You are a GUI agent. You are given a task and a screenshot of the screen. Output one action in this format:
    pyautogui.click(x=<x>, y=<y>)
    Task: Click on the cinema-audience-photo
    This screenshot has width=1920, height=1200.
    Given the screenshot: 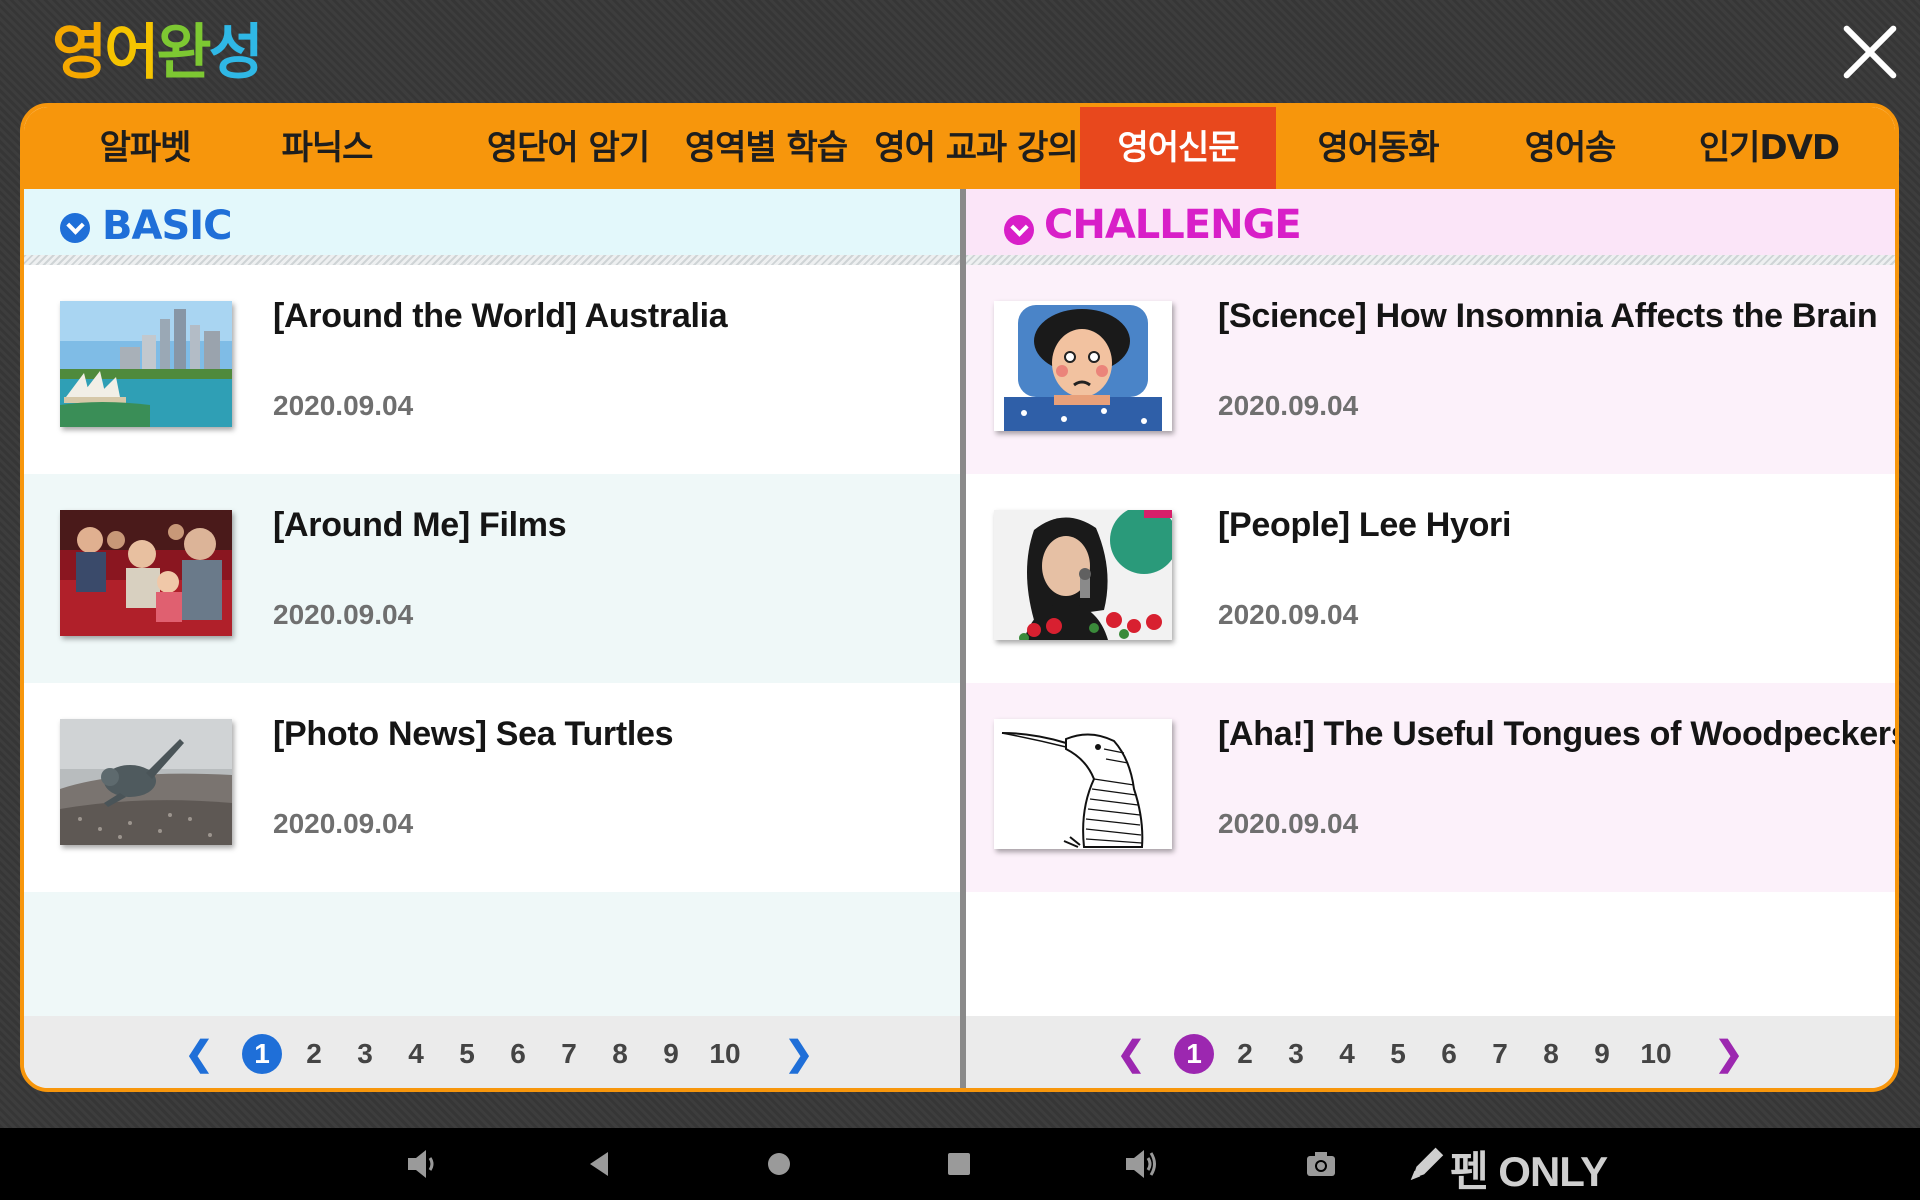 What is the action you would take?
    pyautogui.click(x=146, y=573)
    